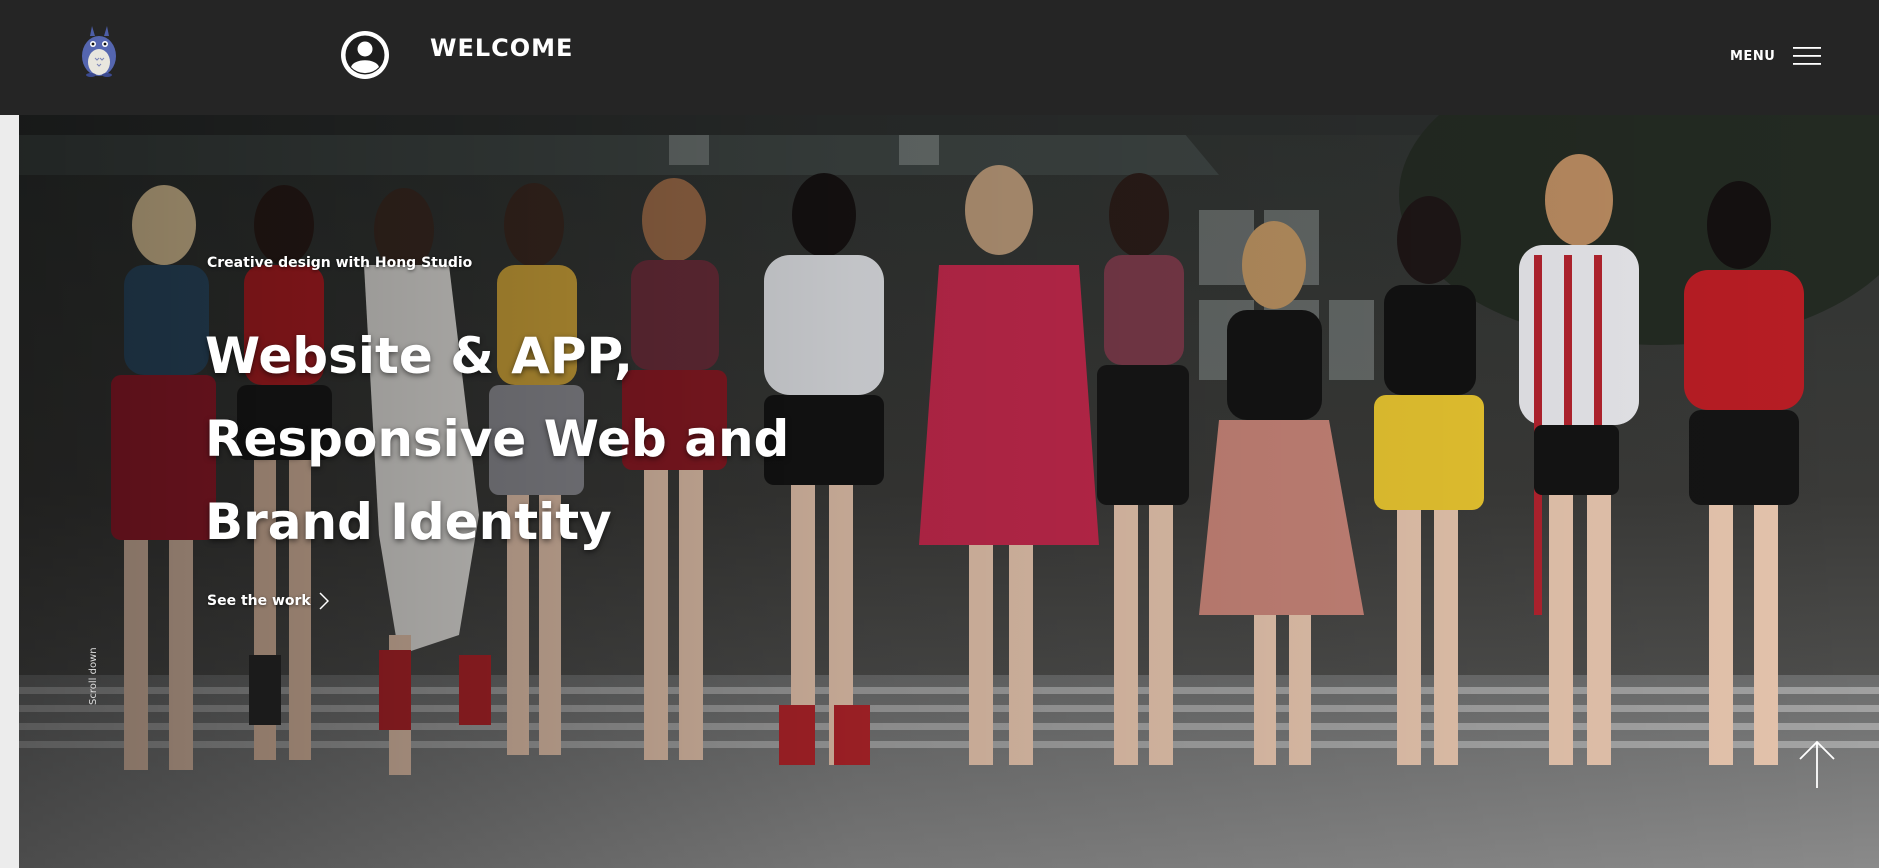 The height and width of the screenshot is (868, 1879). Describe the element at coordinates (93, 676) in the screenshot. I see `scroll-down-link: Scroll down` at that location.